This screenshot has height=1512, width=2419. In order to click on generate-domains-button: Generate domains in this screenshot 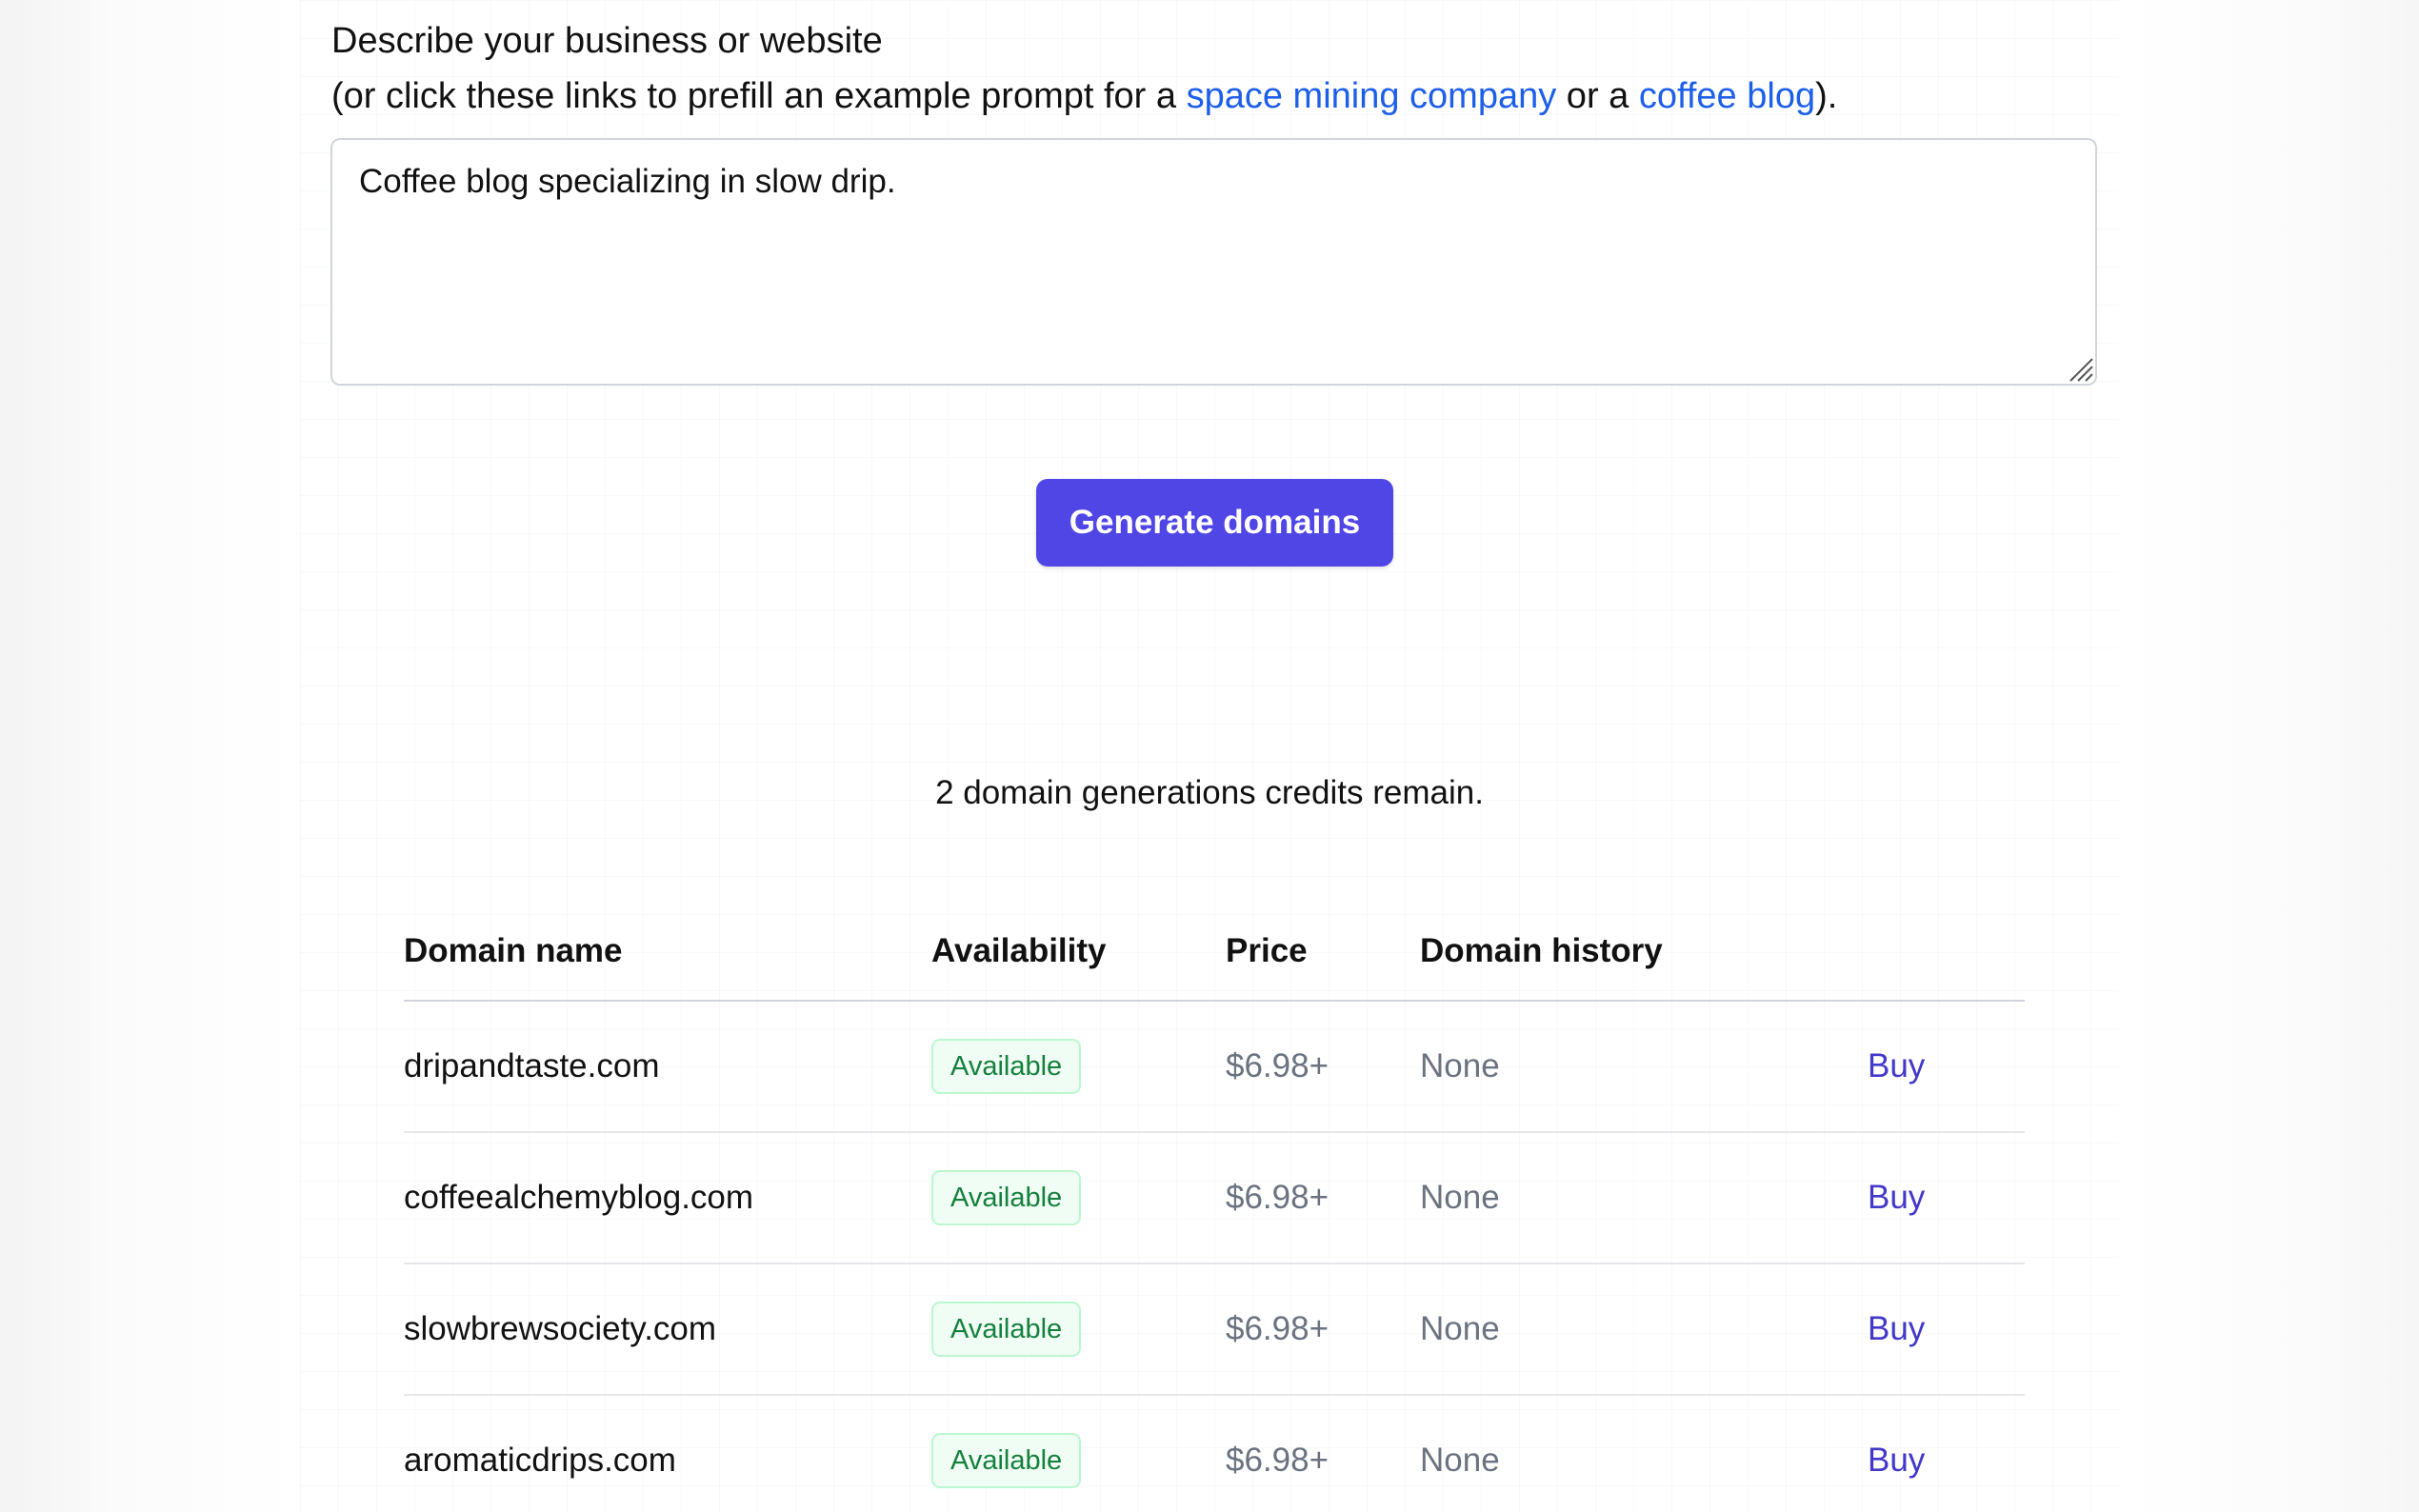, I will do `click(1214, 523)`.